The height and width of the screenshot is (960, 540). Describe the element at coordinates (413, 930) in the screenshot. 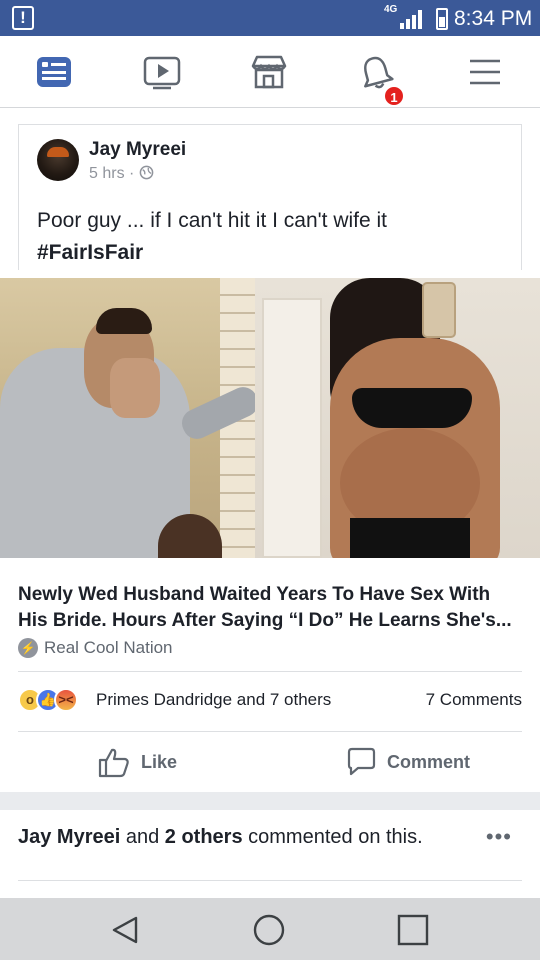

I see `recents-icon` at that location.